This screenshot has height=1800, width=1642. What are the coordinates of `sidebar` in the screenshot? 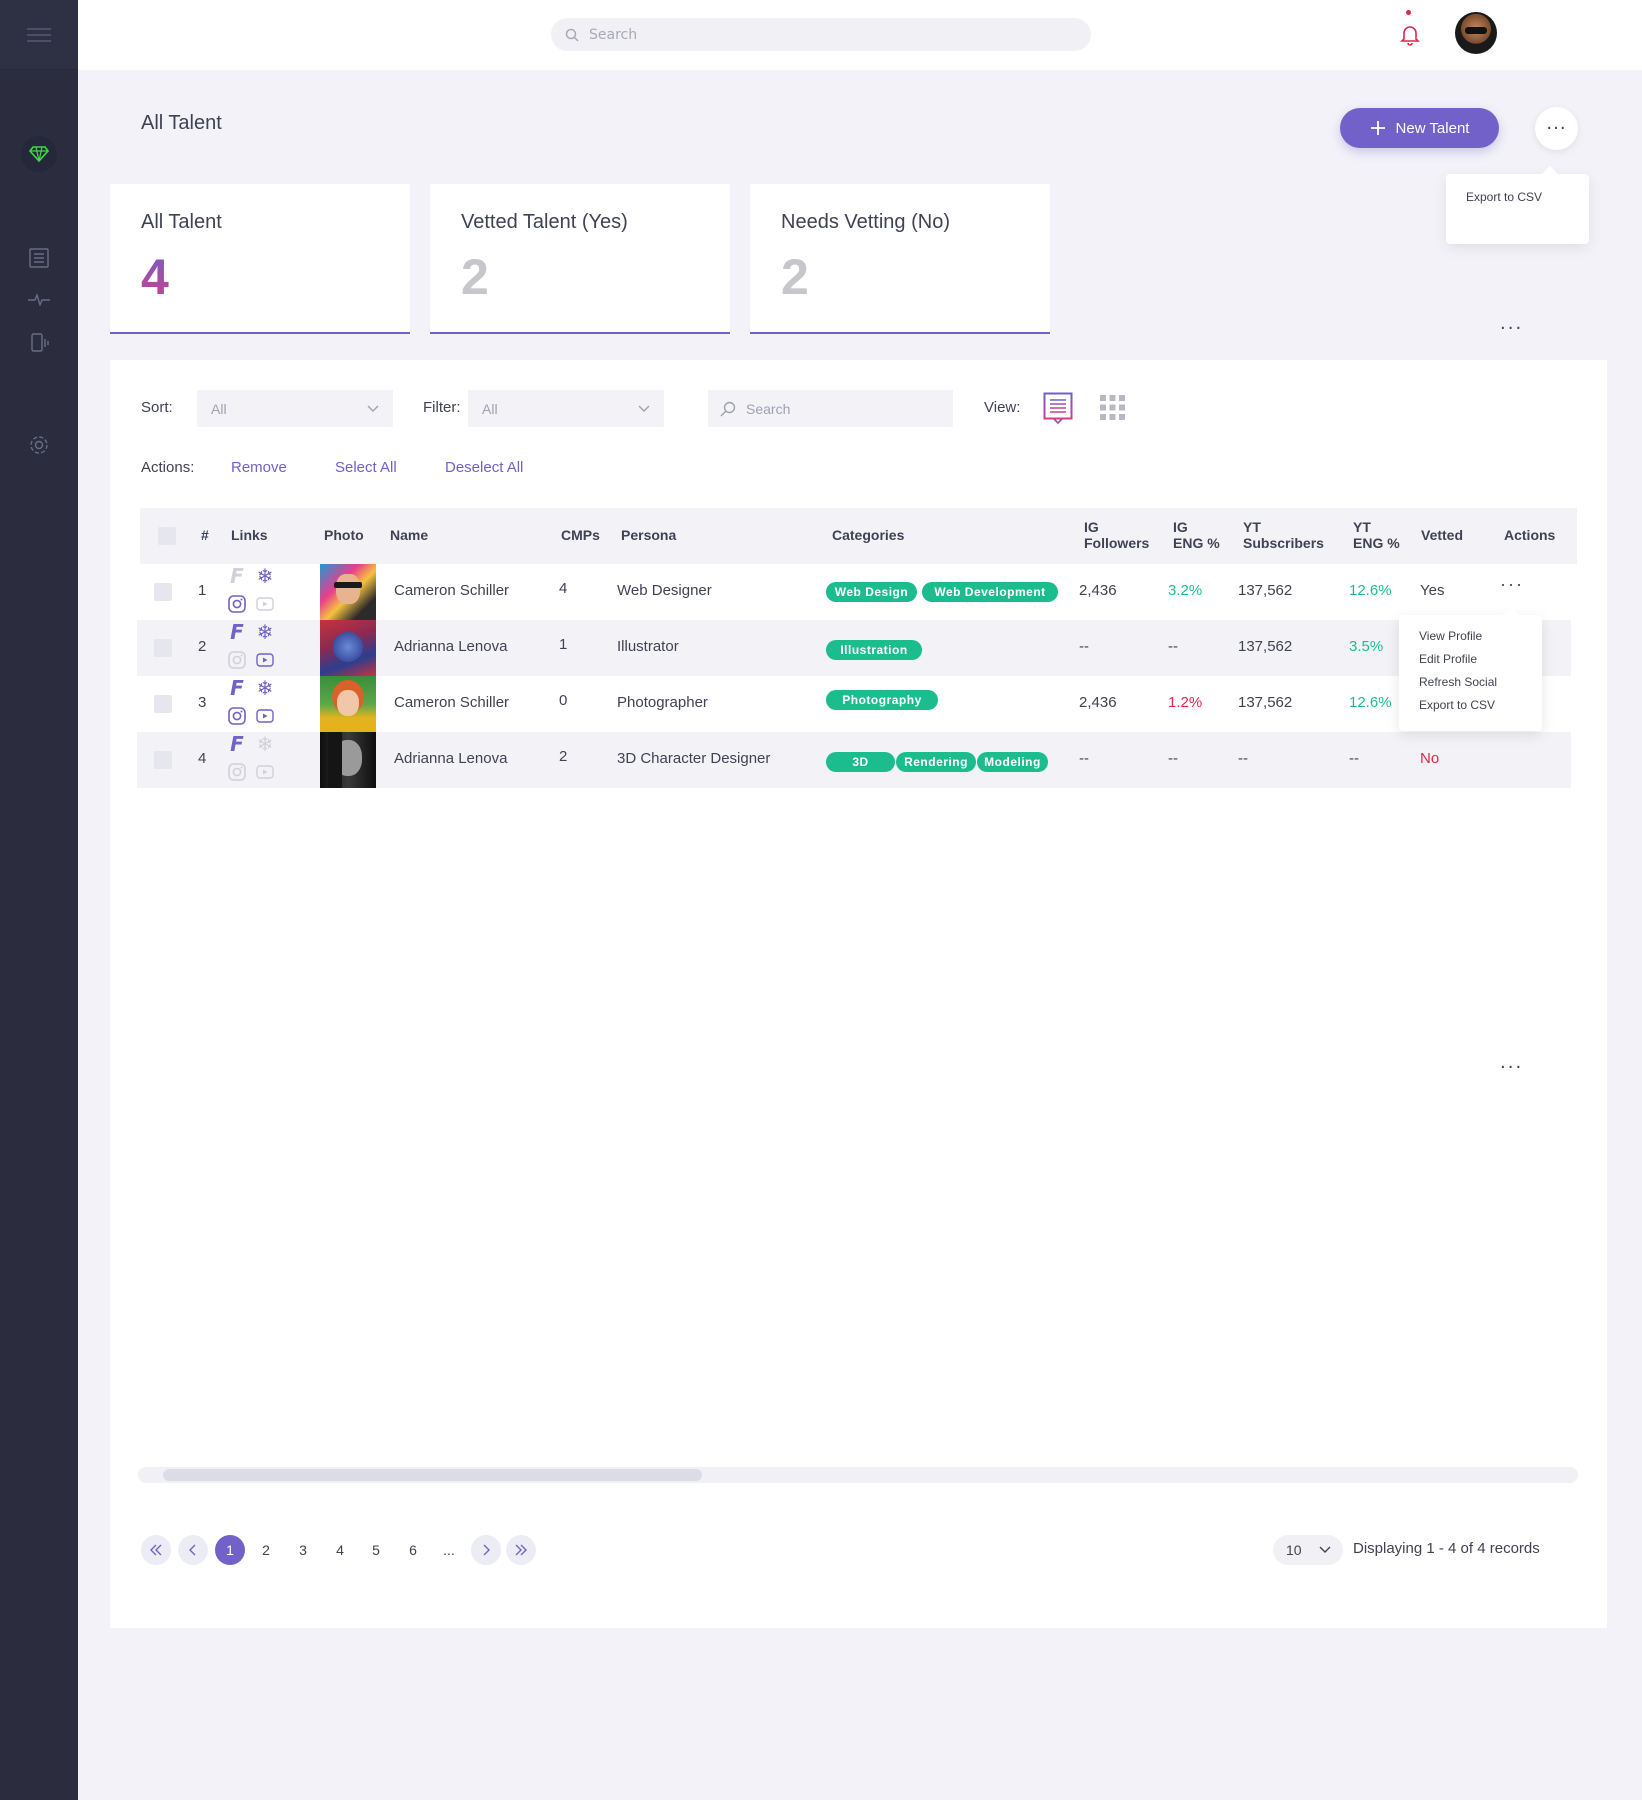 It's located at (39, 900).